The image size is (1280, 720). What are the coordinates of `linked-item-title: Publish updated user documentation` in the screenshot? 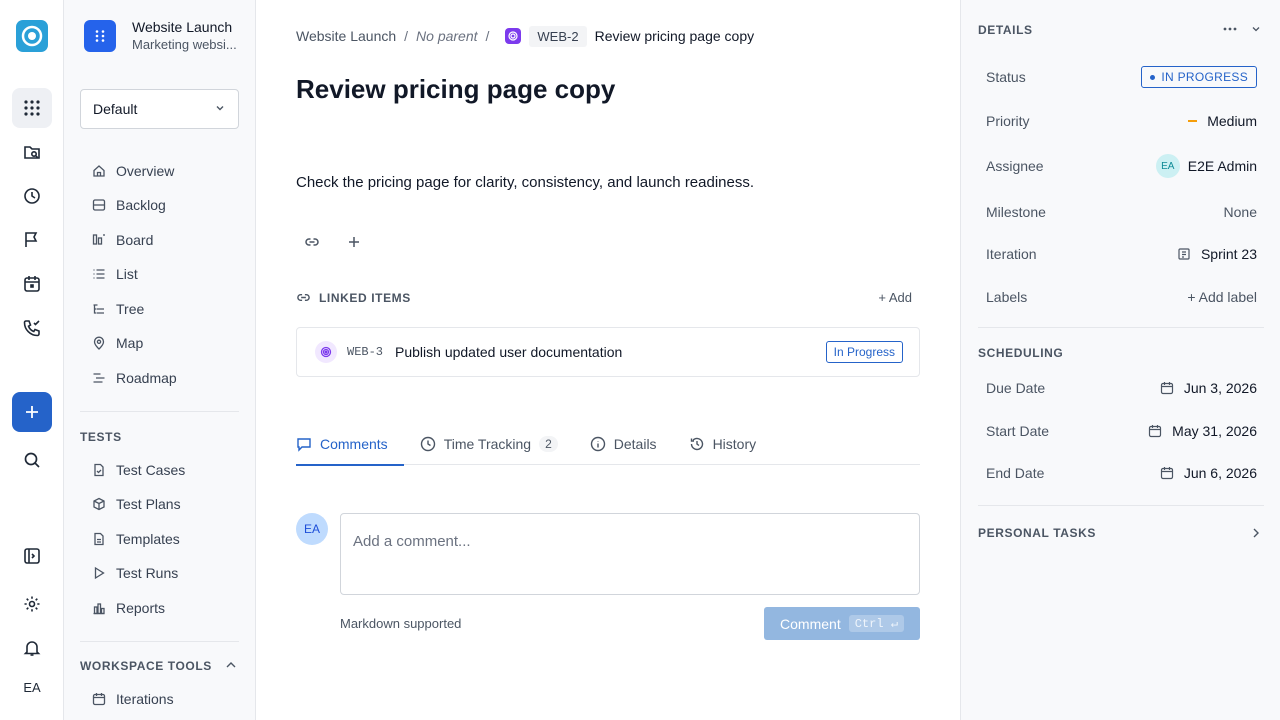 It's located at (610, 352).